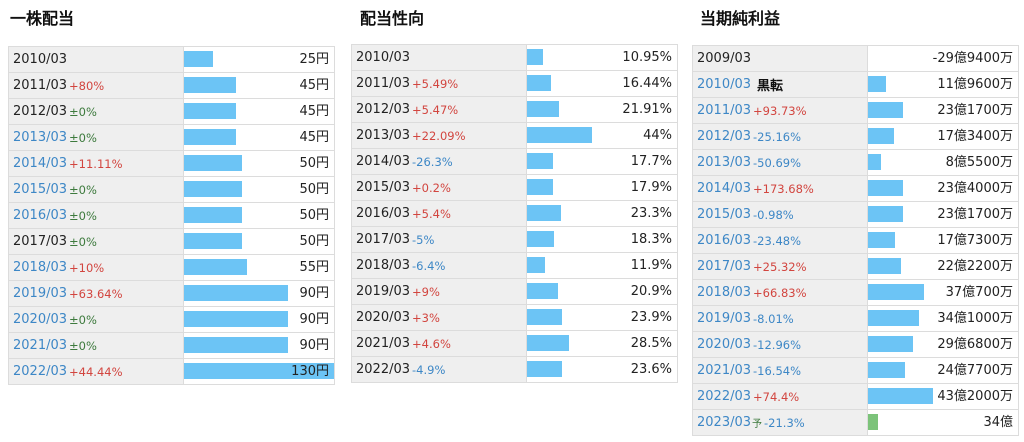 This screenshot has width=1024, height=442. What do you see at coordinates (96, 267) in the screenshot?
I see `year-label: 2018/03 +10%` at bounding box center [96, 267].